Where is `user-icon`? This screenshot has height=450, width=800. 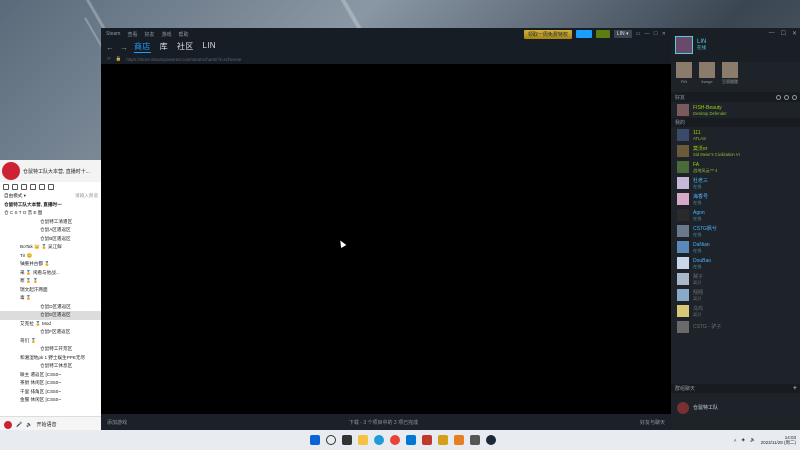 user-icon is located at coordinates (6, 187).